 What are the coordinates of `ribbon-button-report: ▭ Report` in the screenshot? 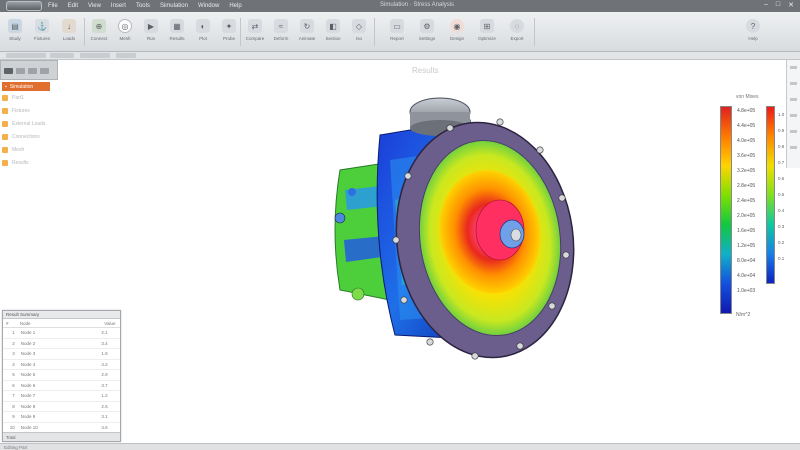 It's located at (397, 32).